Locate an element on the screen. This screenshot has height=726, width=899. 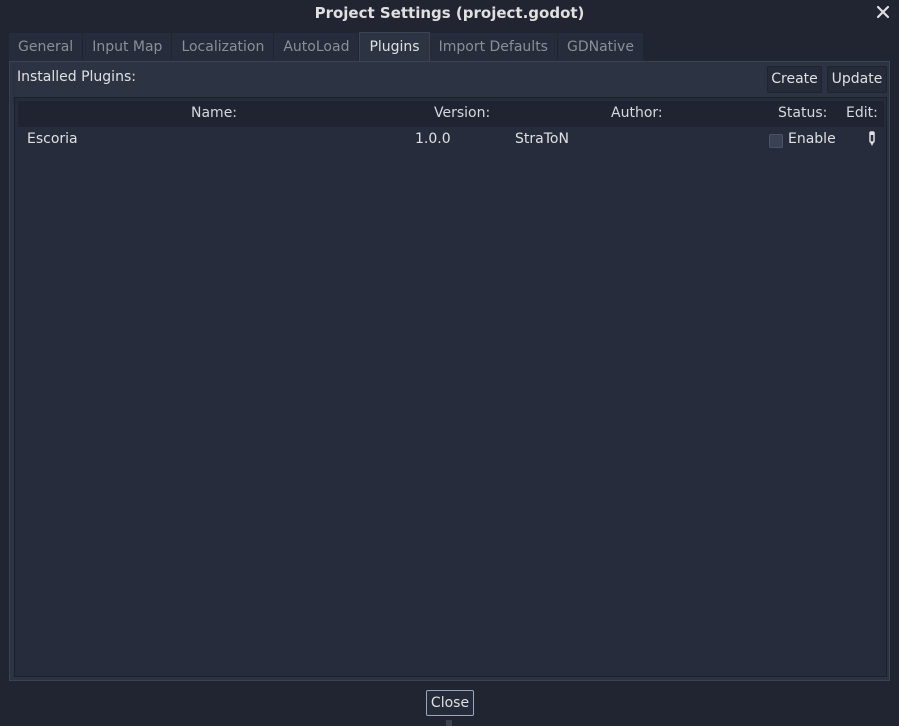
column-name: Name: is located at coordinates (214, 113).